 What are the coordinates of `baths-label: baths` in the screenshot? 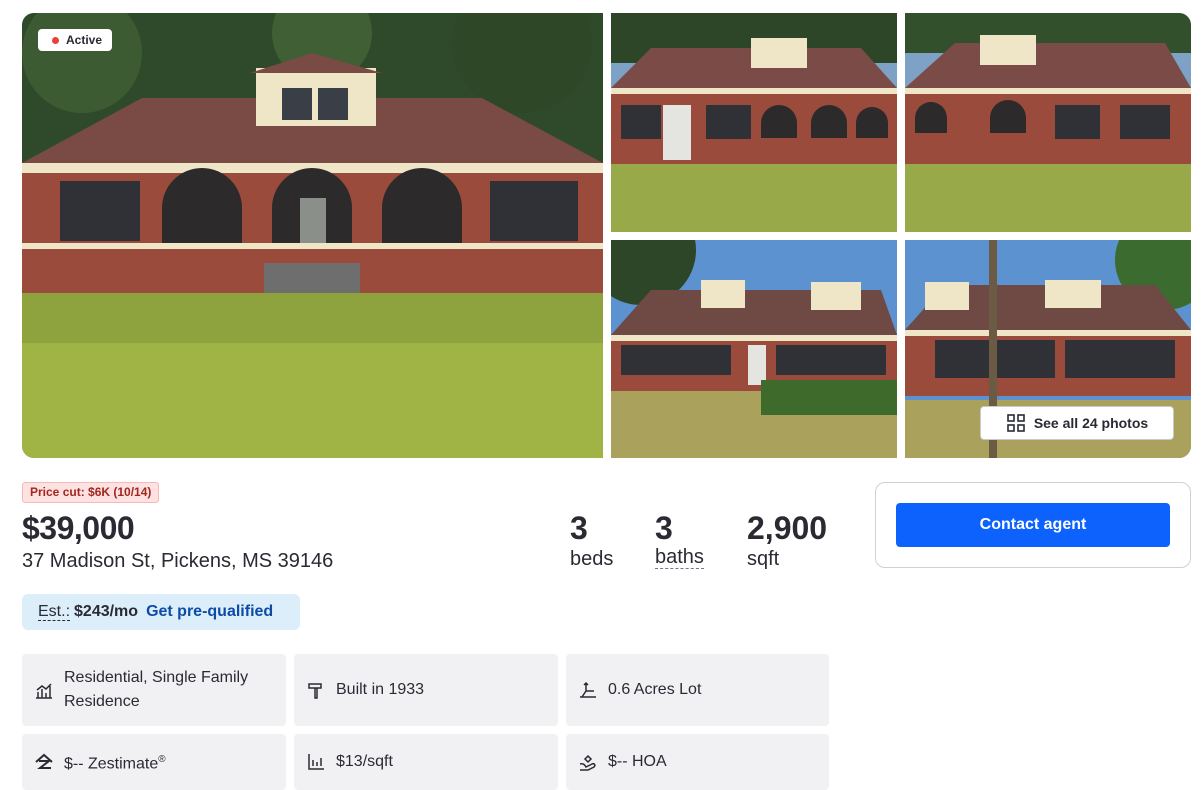 It's located at (679, 557).